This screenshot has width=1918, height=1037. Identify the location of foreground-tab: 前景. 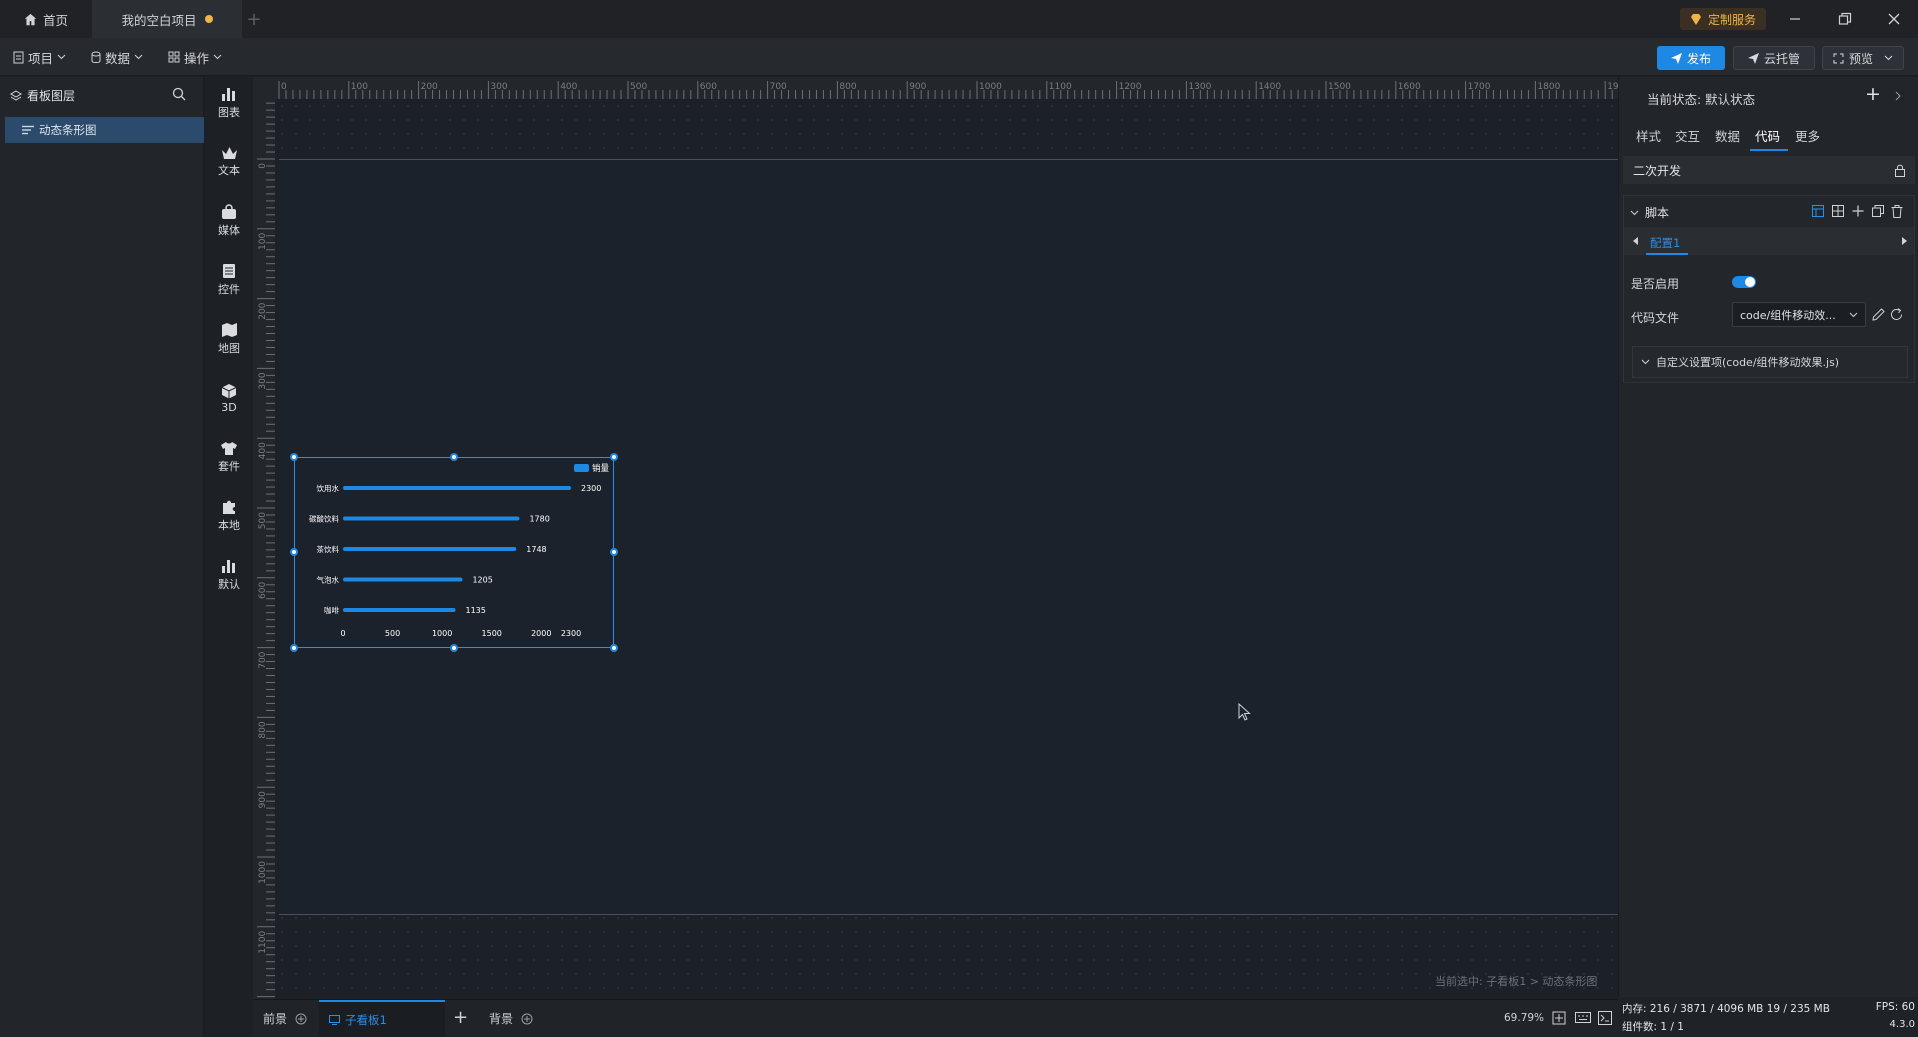
(285, 1018).